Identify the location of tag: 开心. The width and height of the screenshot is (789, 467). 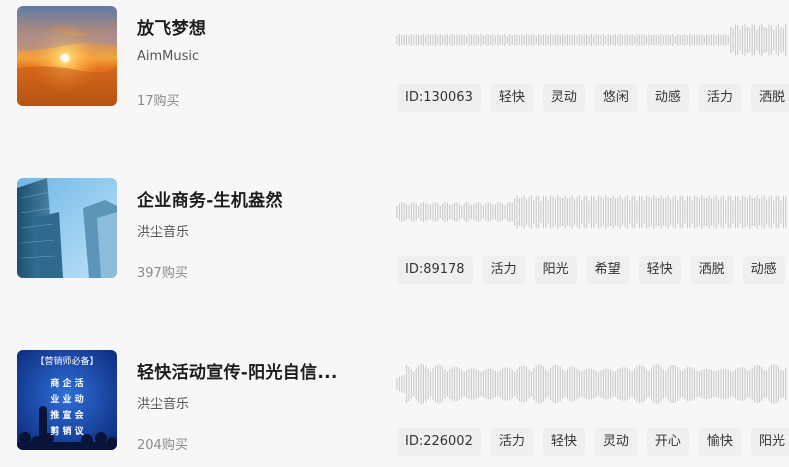
(667, 442).